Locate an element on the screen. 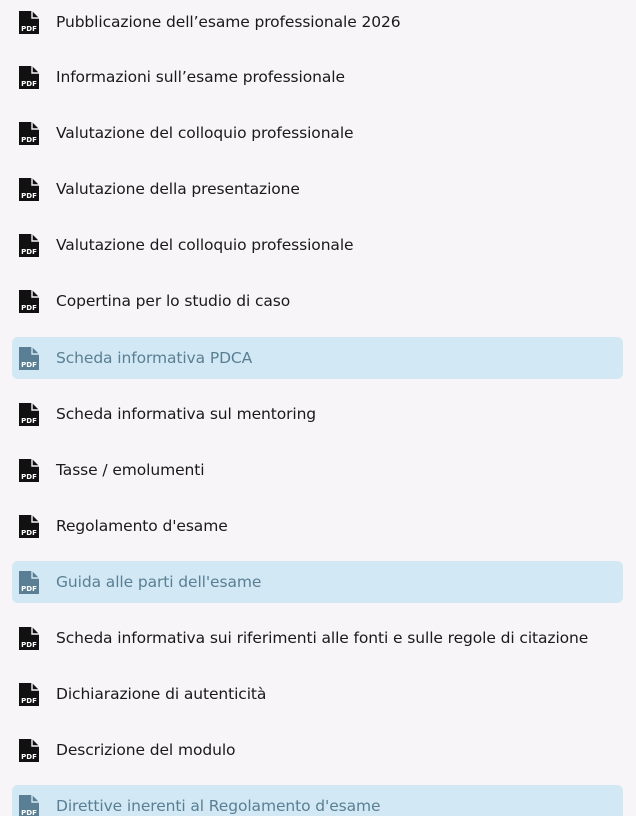  document-label: Guida alle parti dell'esame is located at coordinates (159, 582).